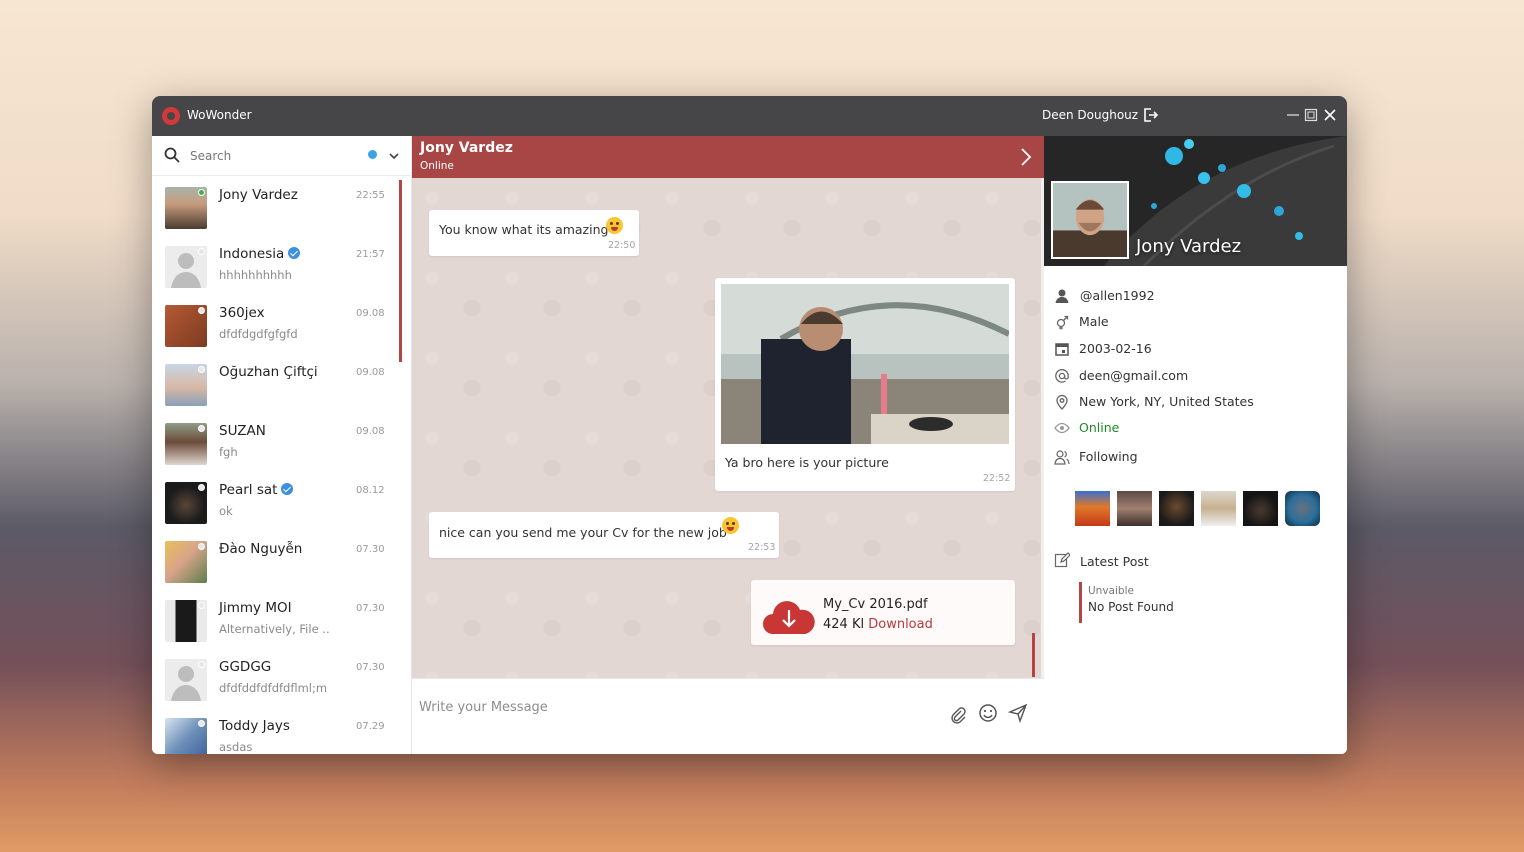  What do you see at coordinates (534, 233) in the screenshot?
I see `message-bubble: You know what its amazing 22:50` at bounding box center [534, 233].